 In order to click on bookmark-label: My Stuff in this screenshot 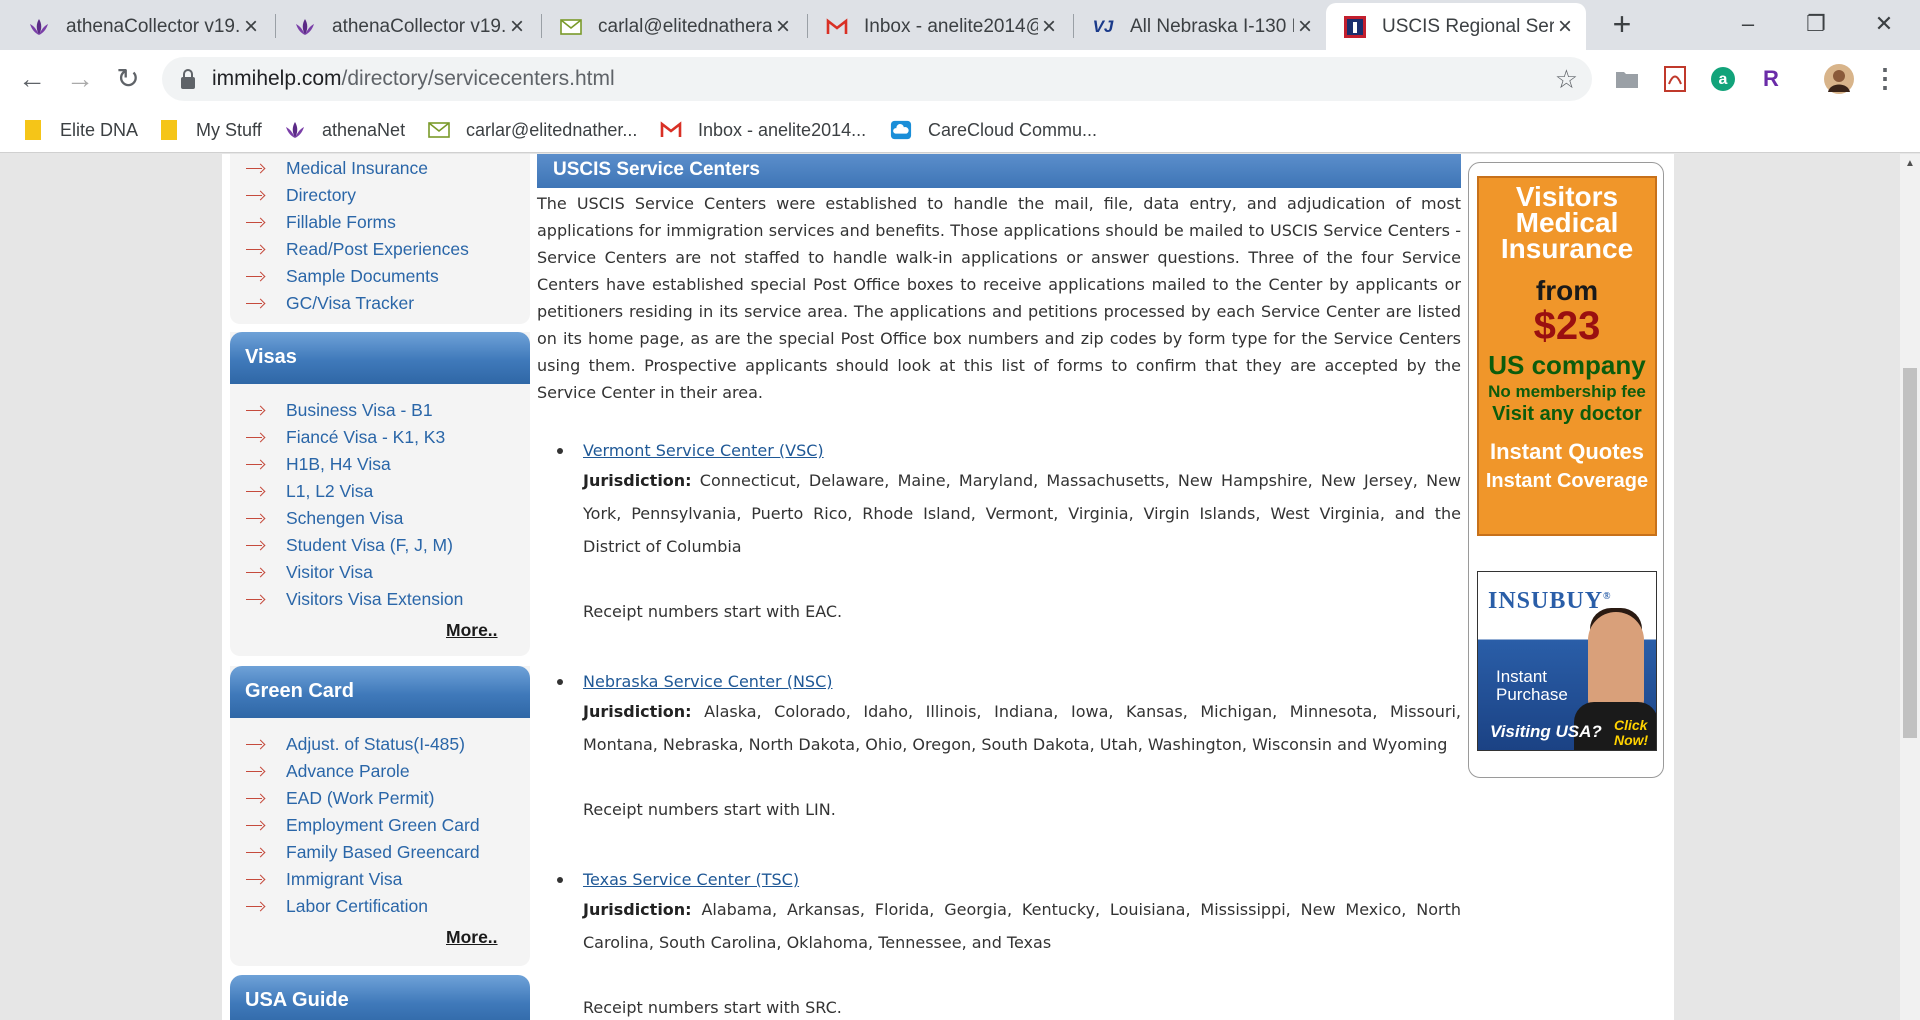, I will do `click(229, 129)`.